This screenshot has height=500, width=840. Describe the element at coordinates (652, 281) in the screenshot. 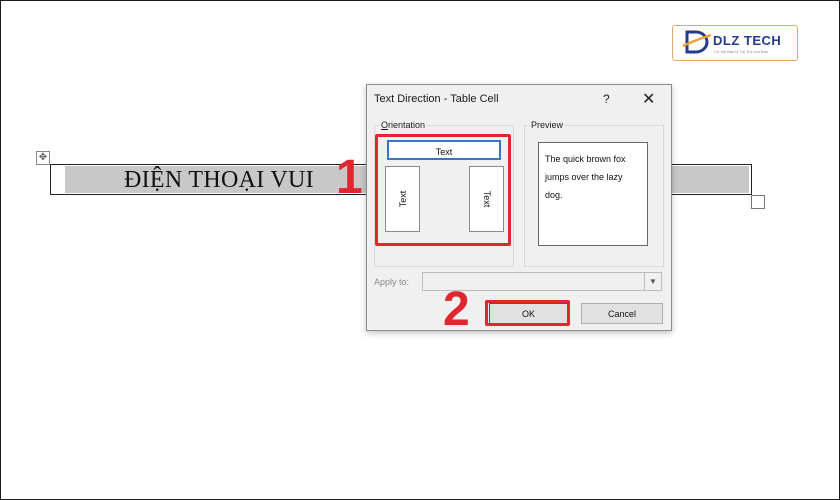

I see `chevron-down-icon: ▼` at that location.